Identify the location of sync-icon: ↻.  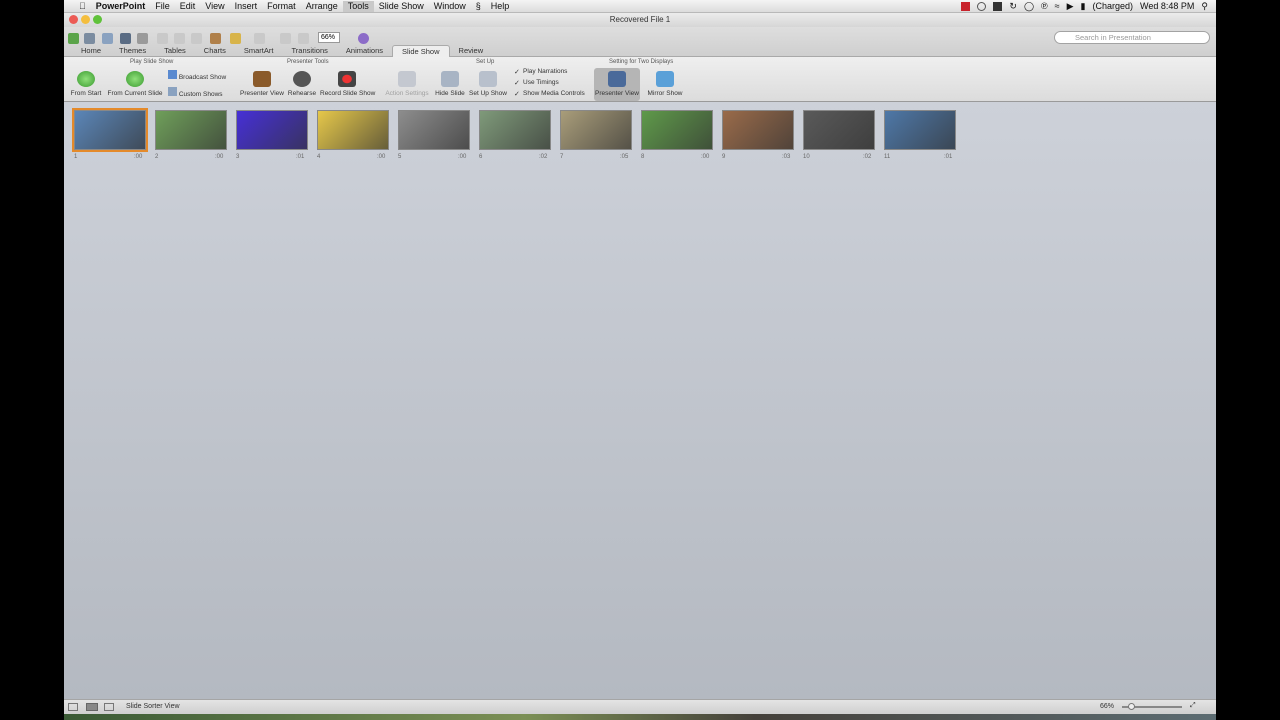
(1013, 6).